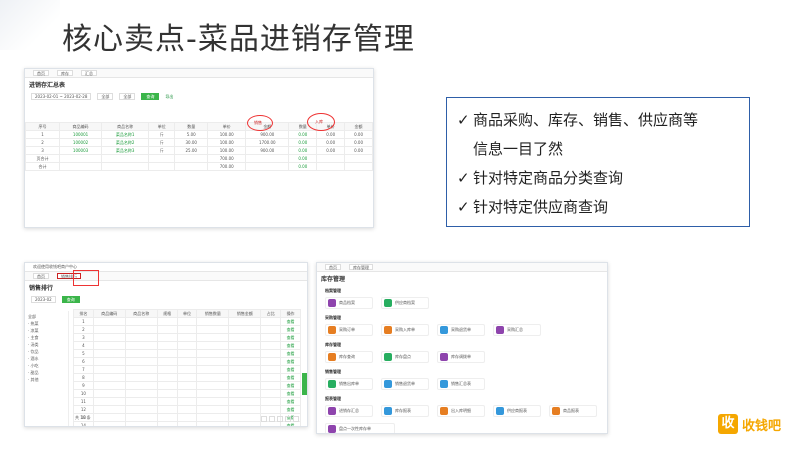 This screenshot has height=450, width=800. I want to click on module-card: 库存报表, so click(405, 411).